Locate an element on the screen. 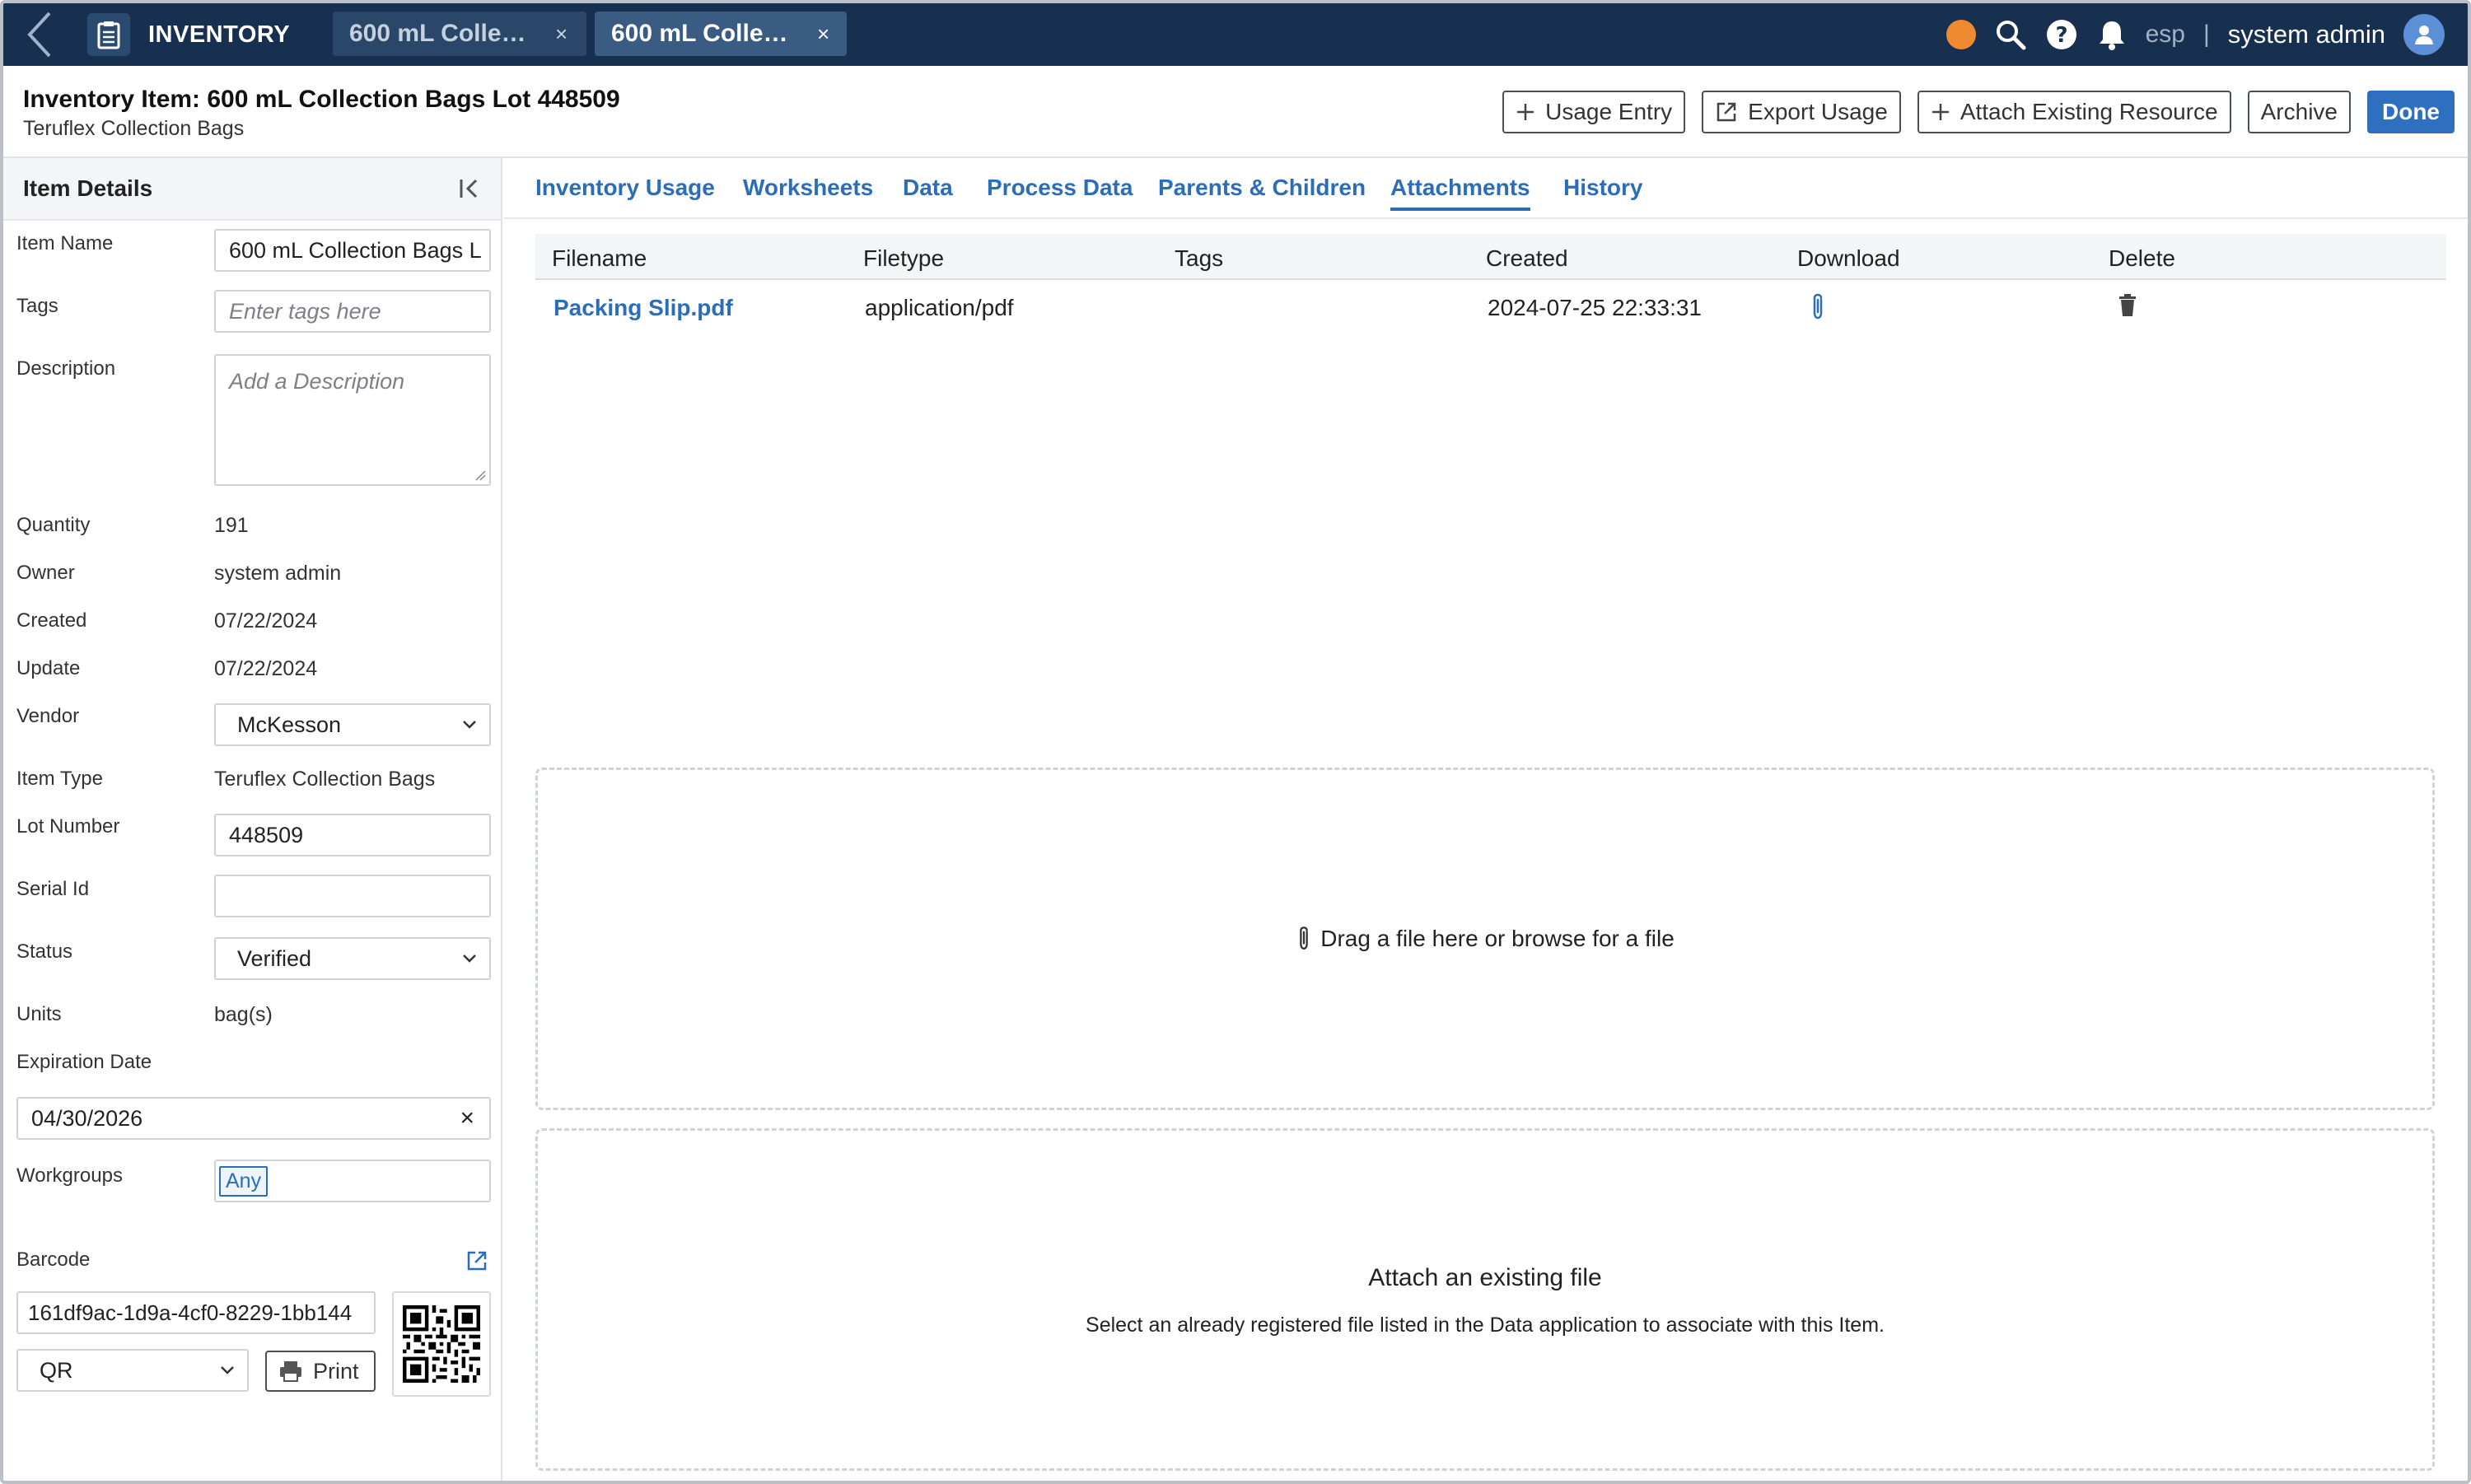 This screenshot has width=2471, height=1484. serial-id-label: Serial Id is located at coordinates (53, 889).